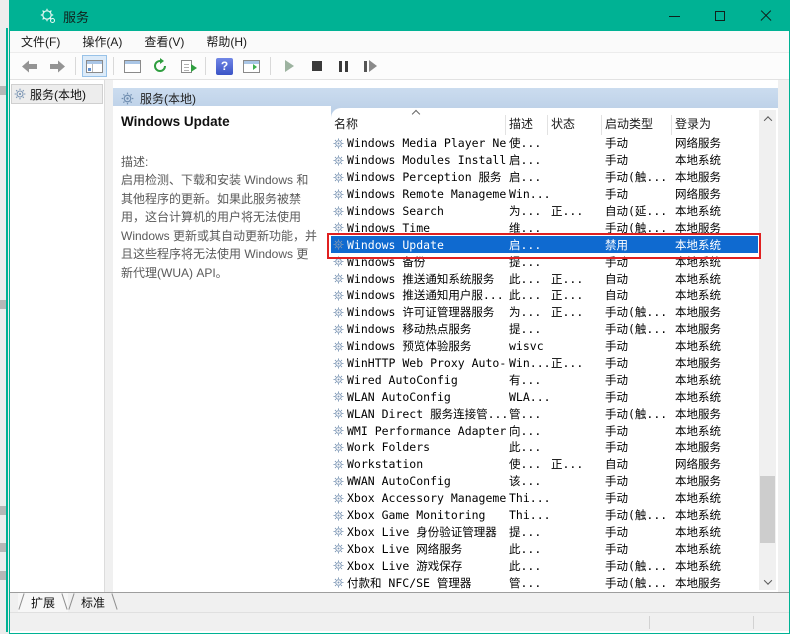 The height and width of the screenshot is (634, 790). Describe the element at coordinates (767, 350) in the screenshot. I see `vertical-scrollbar` at that location.